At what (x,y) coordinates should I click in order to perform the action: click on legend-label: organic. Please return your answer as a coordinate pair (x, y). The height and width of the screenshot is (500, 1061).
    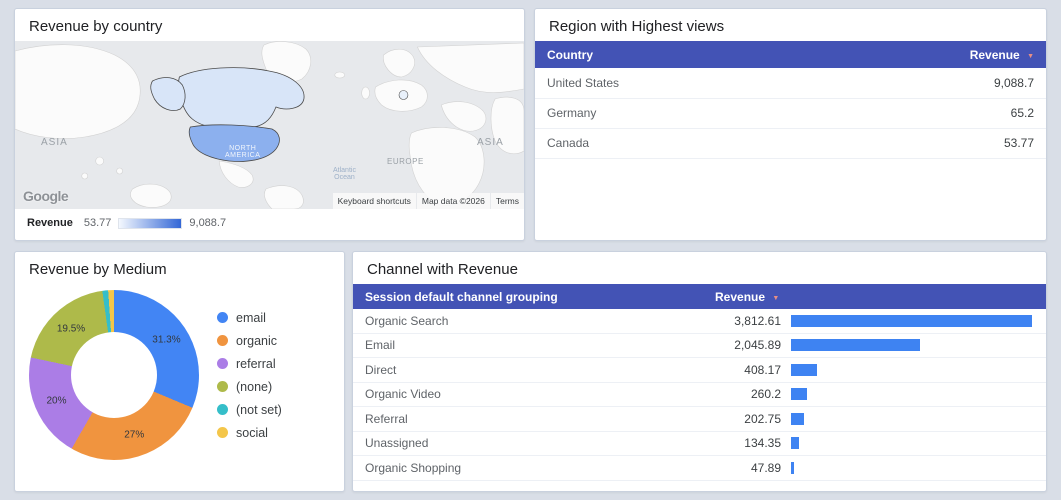
    Looking at the image, I should click on (256, 340).